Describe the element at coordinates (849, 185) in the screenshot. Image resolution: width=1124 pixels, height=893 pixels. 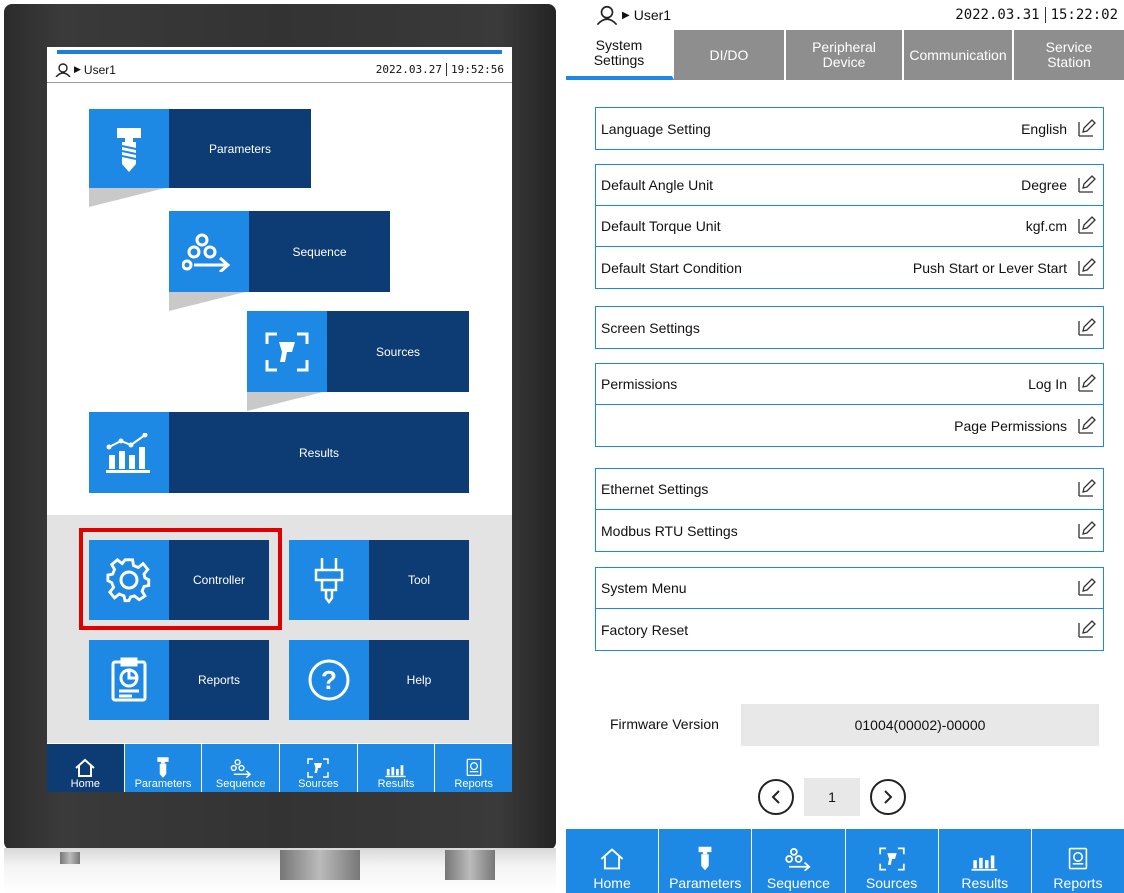
I see `setting-row-angle-unit: Default Angle Unit Degree` at that location.